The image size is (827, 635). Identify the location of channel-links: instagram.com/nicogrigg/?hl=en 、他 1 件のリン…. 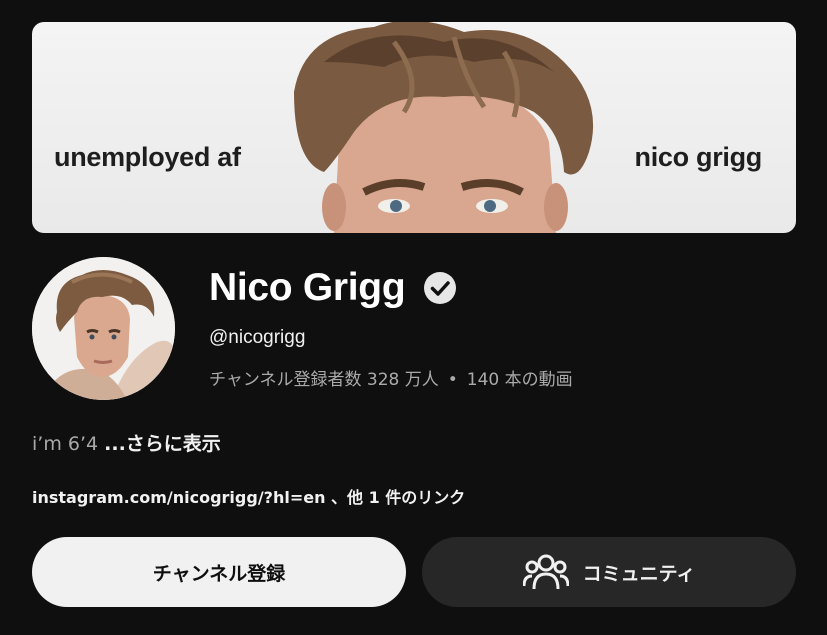
(248, 496).